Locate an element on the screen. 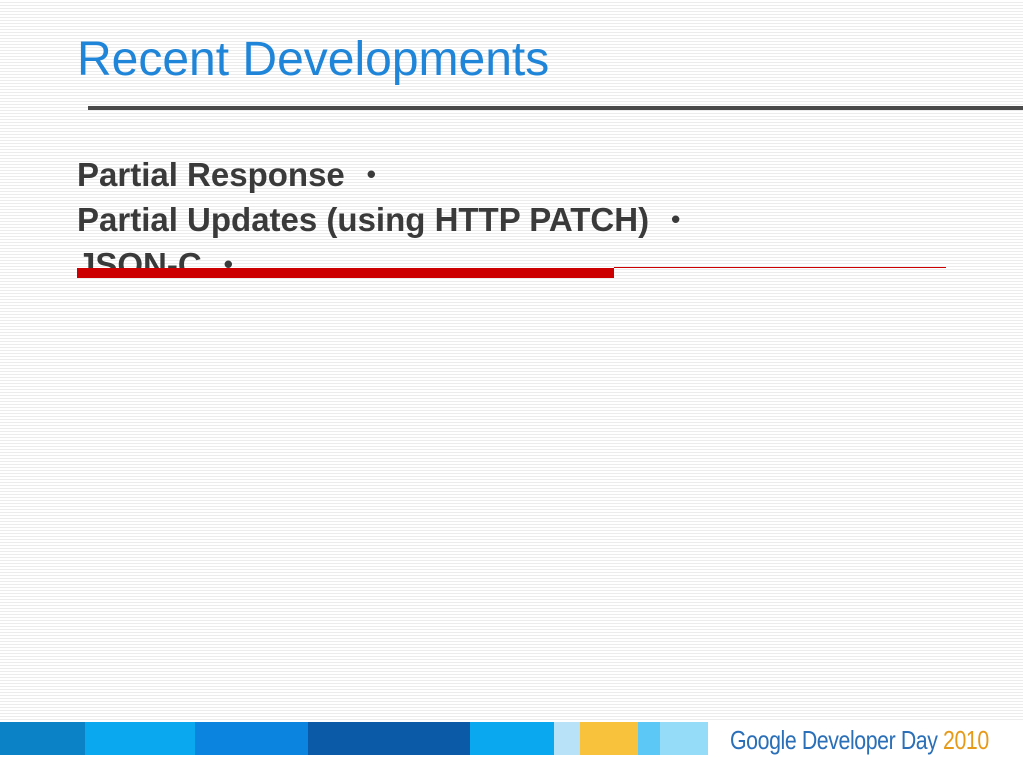 The height and width of the screenshot is (767, 1023). slide-title: Recent Developments is located at coordinates (313, 59).